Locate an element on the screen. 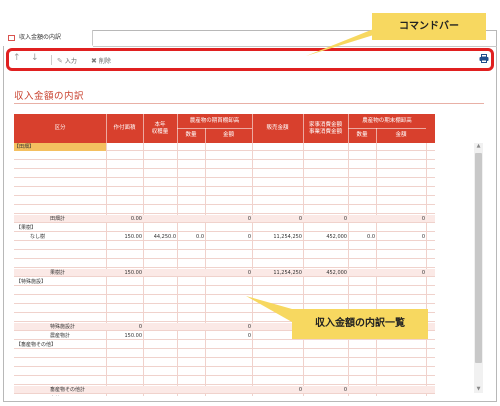 The image size is (500, 406). delete-button: ✖ 削除 is located at coordinates (101, 61).